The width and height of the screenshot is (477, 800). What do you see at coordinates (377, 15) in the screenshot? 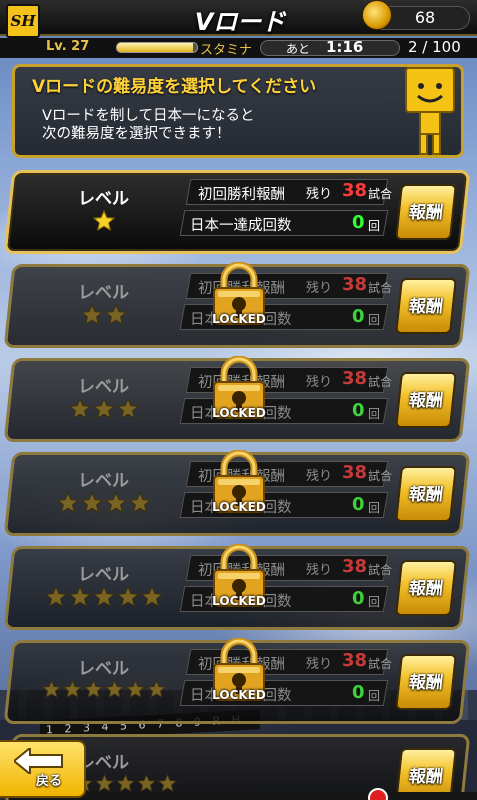
I see `coin-icon` at bounding box center [377, 15].